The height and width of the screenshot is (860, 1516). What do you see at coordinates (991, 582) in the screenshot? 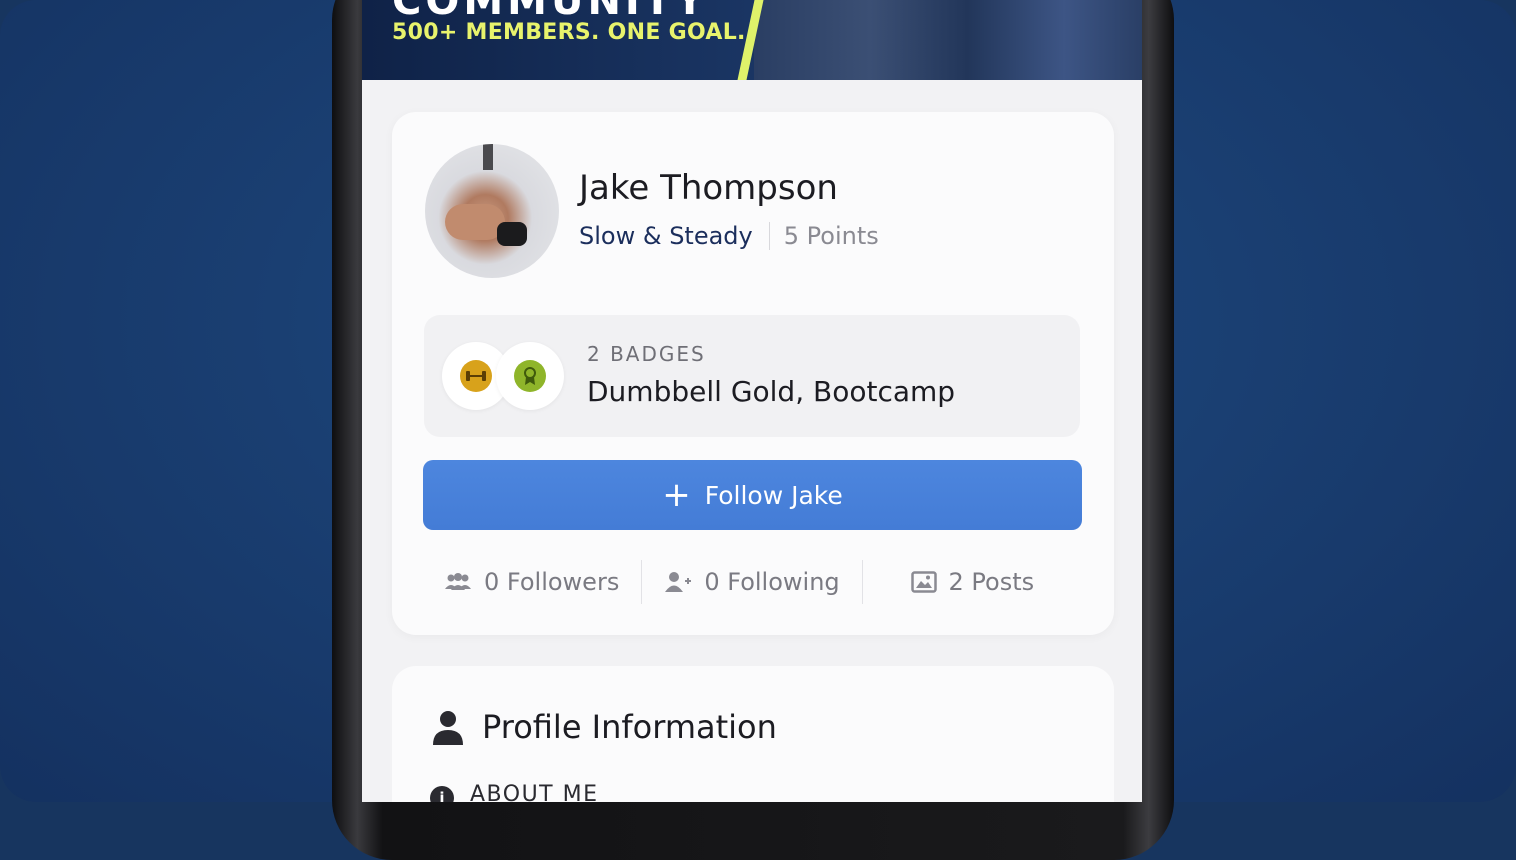
I see `posts-count: 2 Posts` at bounding box center [991, 582].